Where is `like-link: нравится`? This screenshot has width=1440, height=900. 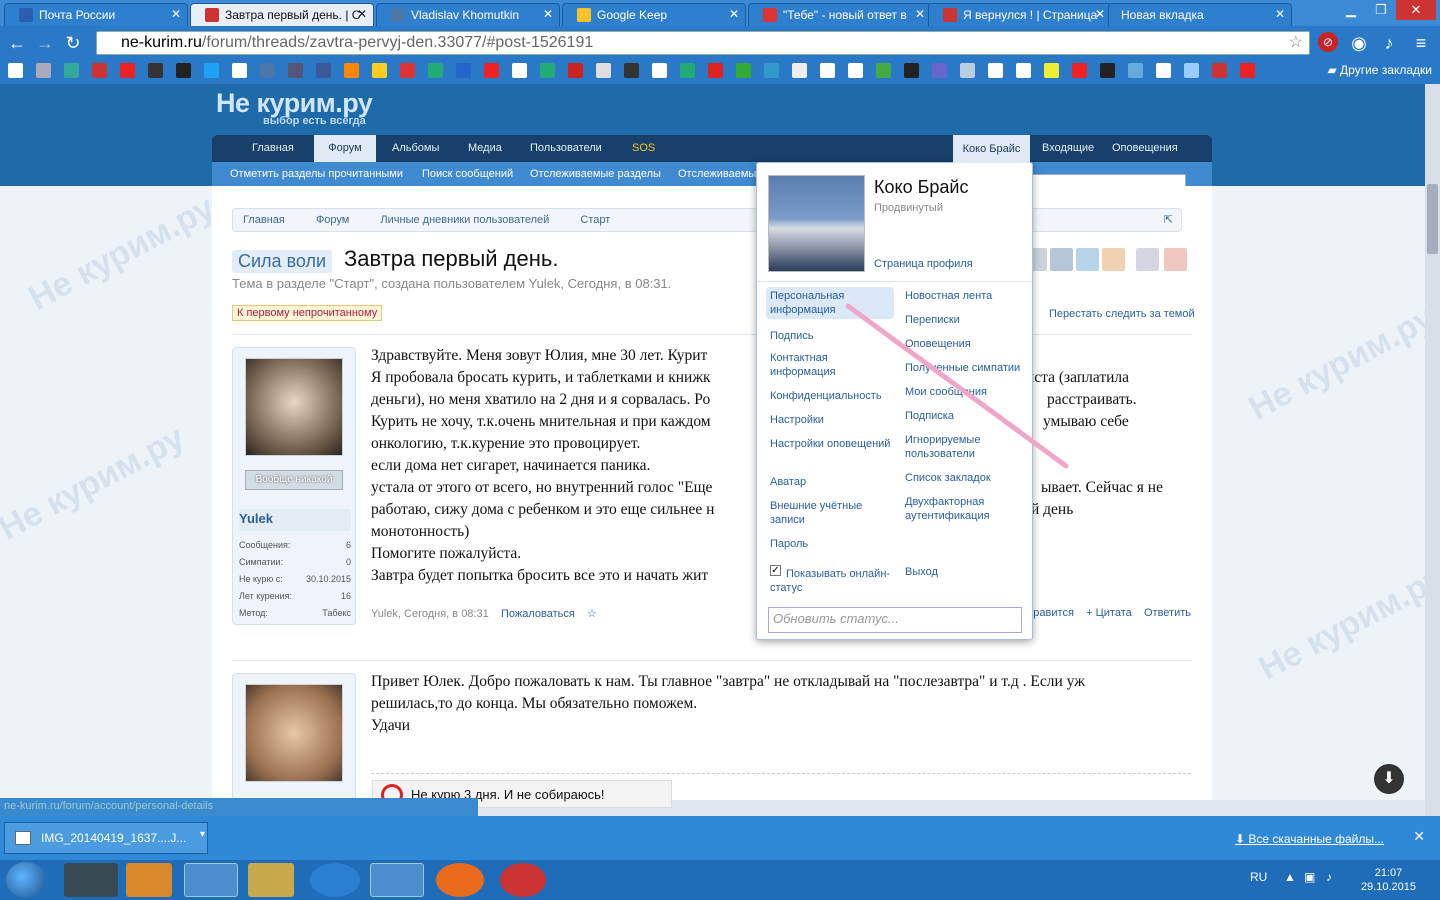 like-link: нравится is located at coordinates (1050, 613).